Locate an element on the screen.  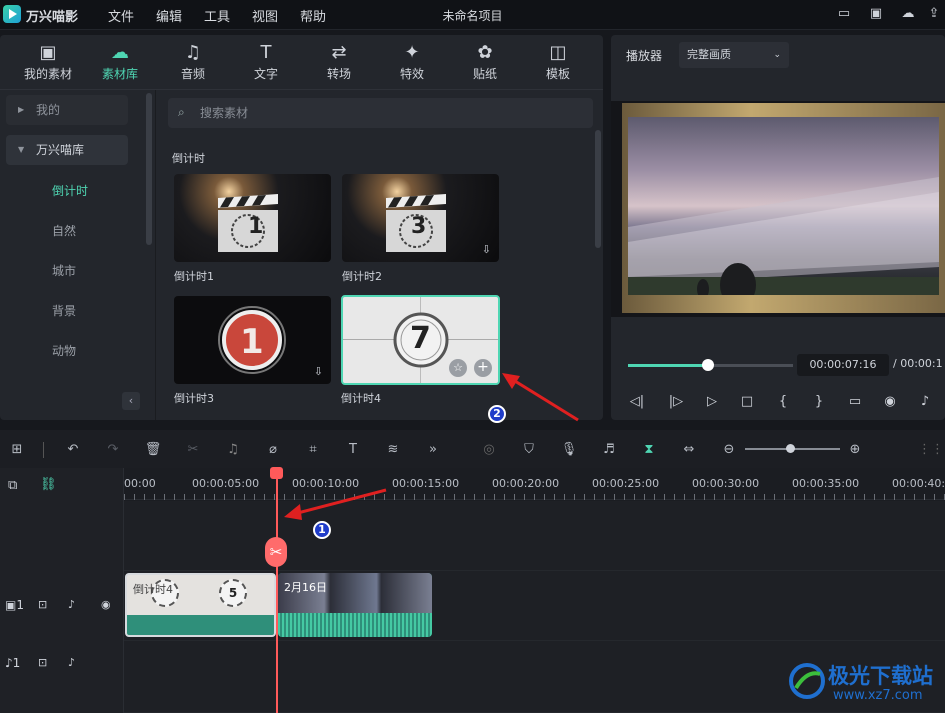
watermark-logo-icon is located at coordinates (807, 681).